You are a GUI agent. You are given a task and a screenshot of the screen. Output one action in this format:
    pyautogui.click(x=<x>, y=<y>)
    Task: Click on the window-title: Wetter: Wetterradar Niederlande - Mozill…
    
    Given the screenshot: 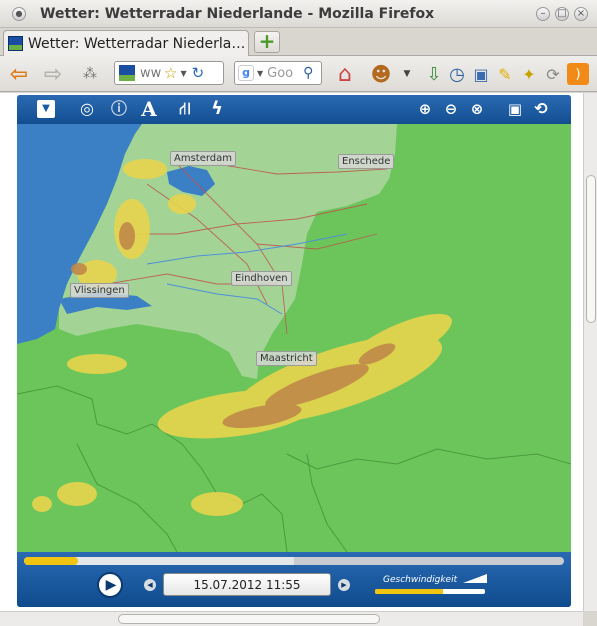 What is the action you would take?
    pyautogui.click(x=237, y=13)
    